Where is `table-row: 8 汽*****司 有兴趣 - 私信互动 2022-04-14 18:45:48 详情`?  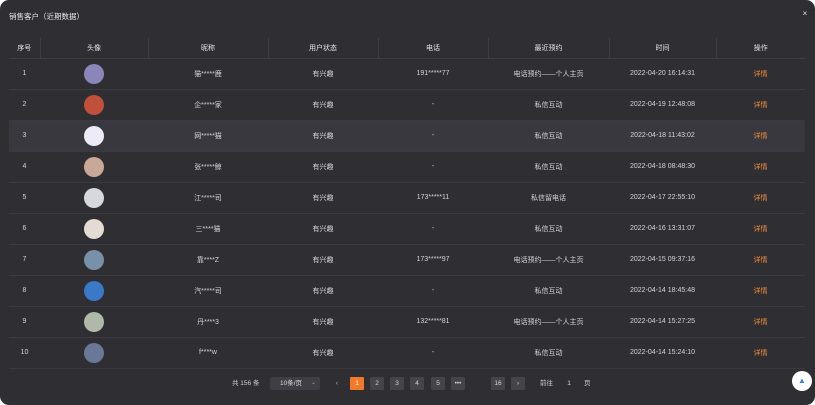
table-row: 8 汽*****司 有兴趣 - 私信互动 2022-04-14 18:45:48 详情 is located at coordinates (407, 291).